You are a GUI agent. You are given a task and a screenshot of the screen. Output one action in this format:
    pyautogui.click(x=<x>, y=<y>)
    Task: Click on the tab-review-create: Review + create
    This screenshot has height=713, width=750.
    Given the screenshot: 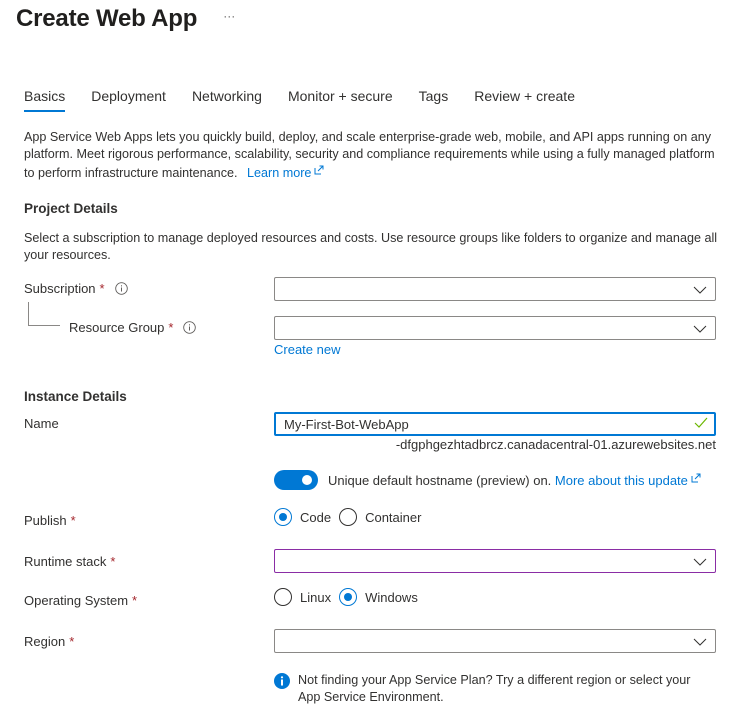 What is the action you would take?
    pyautogui.click(x=524, y=100)
    